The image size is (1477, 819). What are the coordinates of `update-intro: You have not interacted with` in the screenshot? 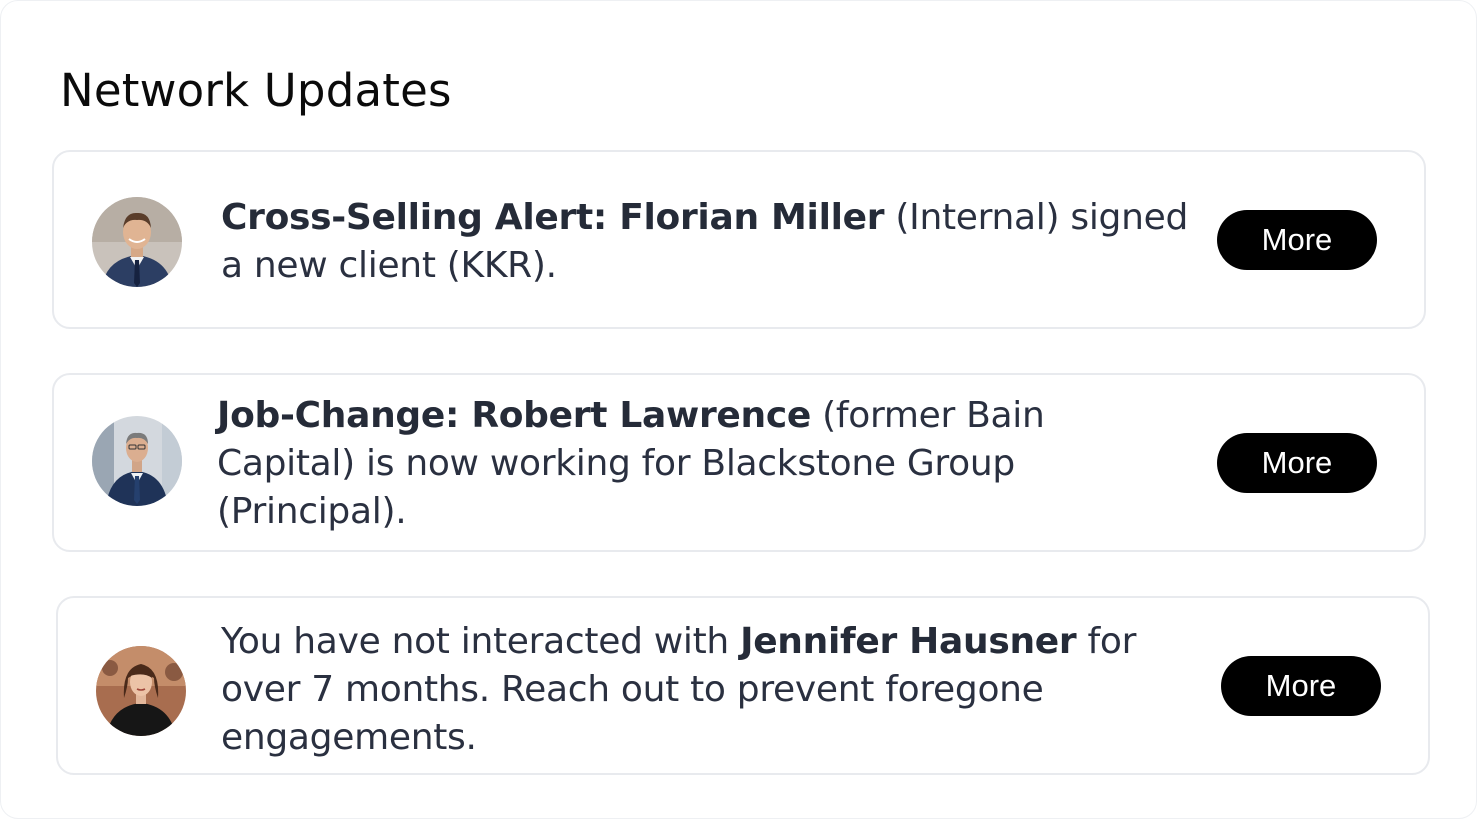 It's located at (481, 641).